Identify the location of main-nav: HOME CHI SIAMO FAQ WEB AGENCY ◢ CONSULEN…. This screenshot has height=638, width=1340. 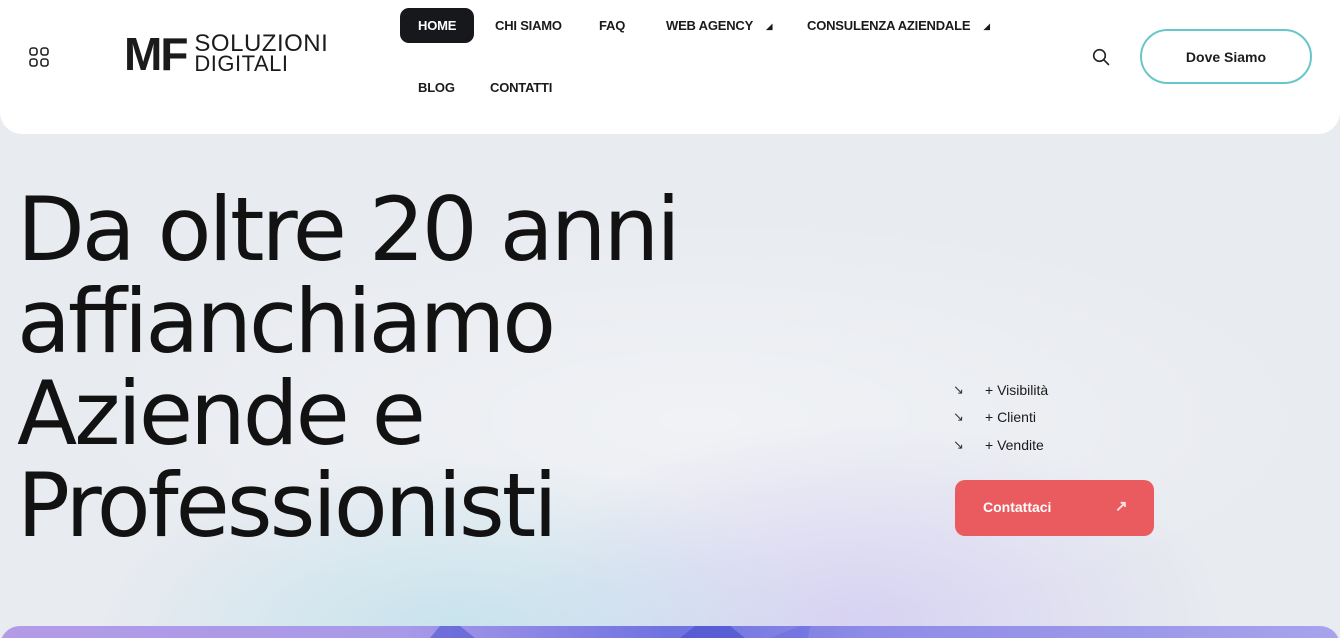
(720, 58).